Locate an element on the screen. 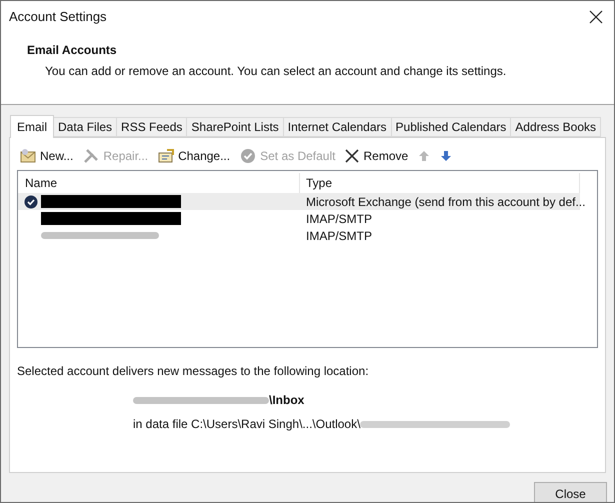 The image size is (615, 503). toolbar-button: Remove is located at coordinates (376, 156).